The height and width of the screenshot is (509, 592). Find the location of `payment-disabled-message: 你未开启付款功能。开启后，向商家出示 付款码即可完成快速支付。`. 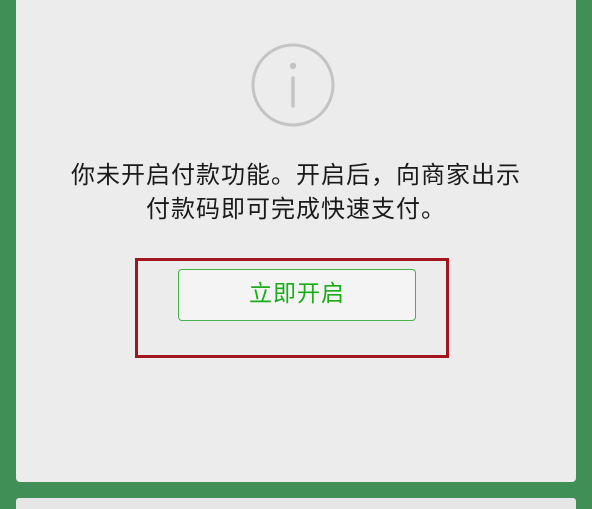

payment-disabled-message: 你未开启付款功能。开启后，向商家出示 付款码即可完成快速支付。 is located at coordinates (296, 192).